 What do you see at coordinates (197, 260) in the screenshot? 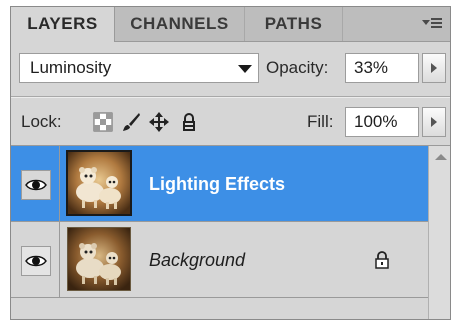
I see `layer-name: Background` at bounding box center [197, 260].